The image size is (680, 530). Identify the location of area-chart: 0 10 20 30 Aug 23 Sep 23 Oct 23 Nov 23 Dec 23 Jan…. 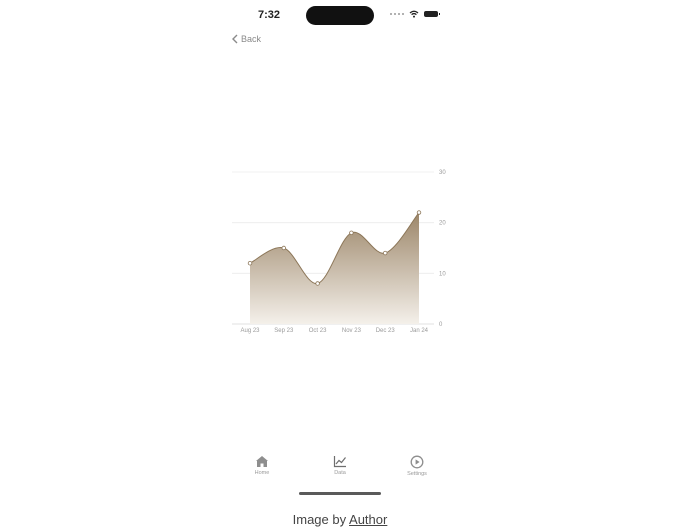
(339, 252).